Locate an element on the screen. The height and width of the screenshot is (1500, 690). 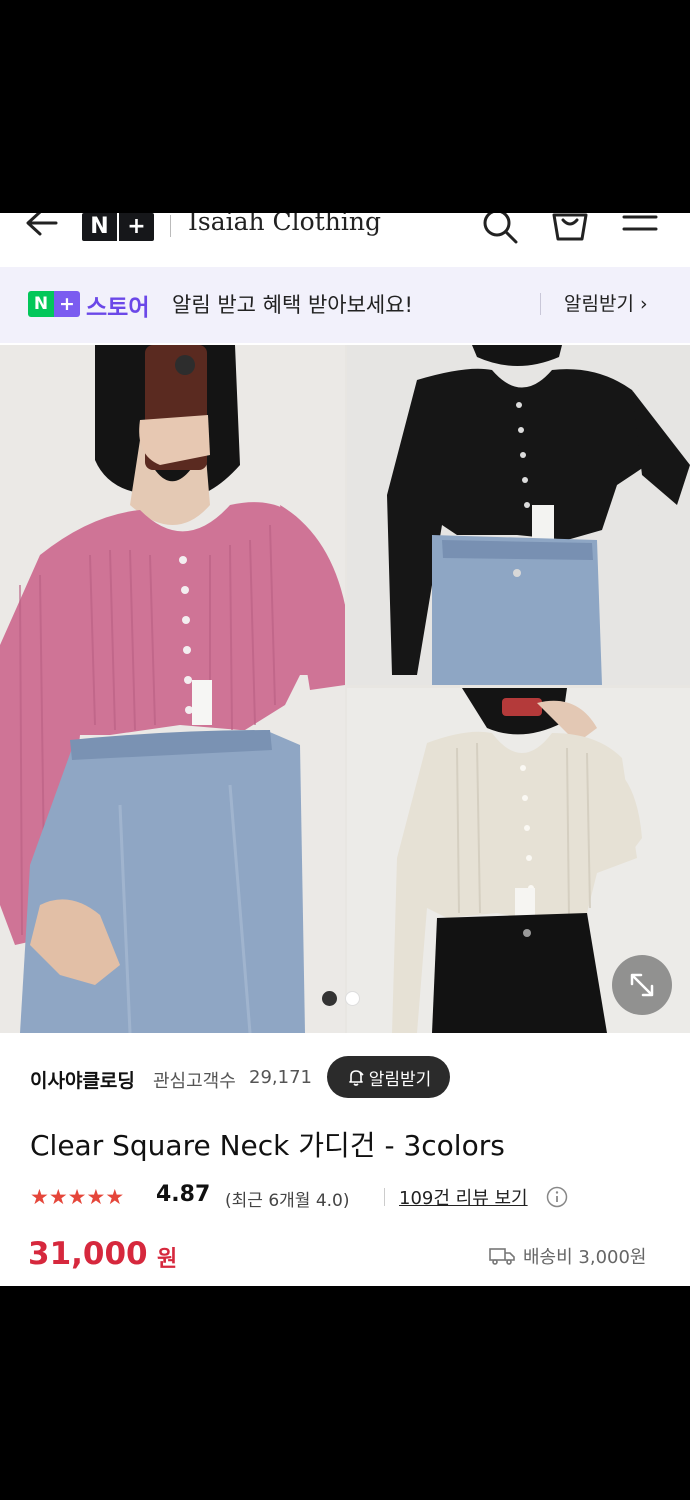
expand-image-button is located at coordinates (642, 985).